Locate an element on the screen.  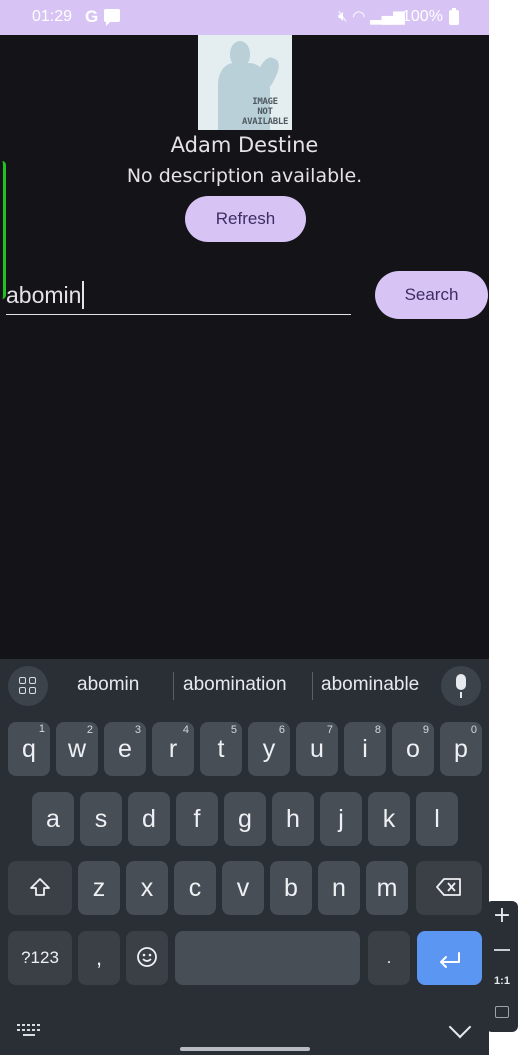
key-e: e3 is located at coordinates (125, 749).